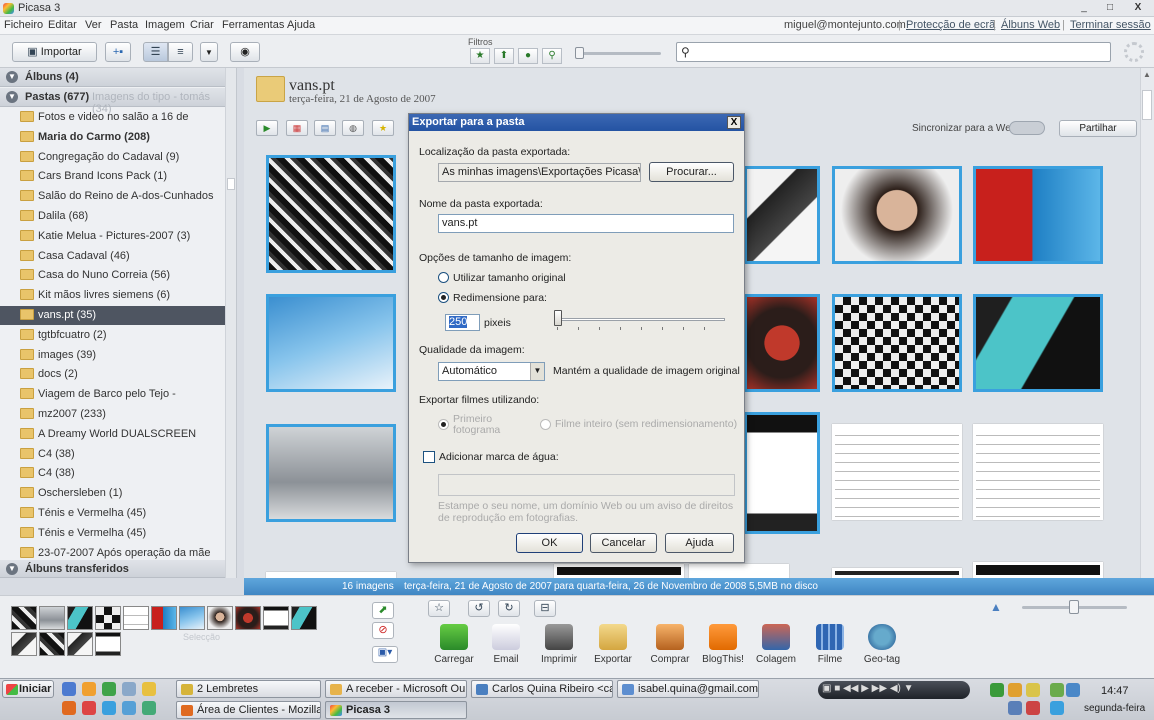 The height and width of the screenshot is (720, 1154). I want to click on cube-icon, so click(149, 708).